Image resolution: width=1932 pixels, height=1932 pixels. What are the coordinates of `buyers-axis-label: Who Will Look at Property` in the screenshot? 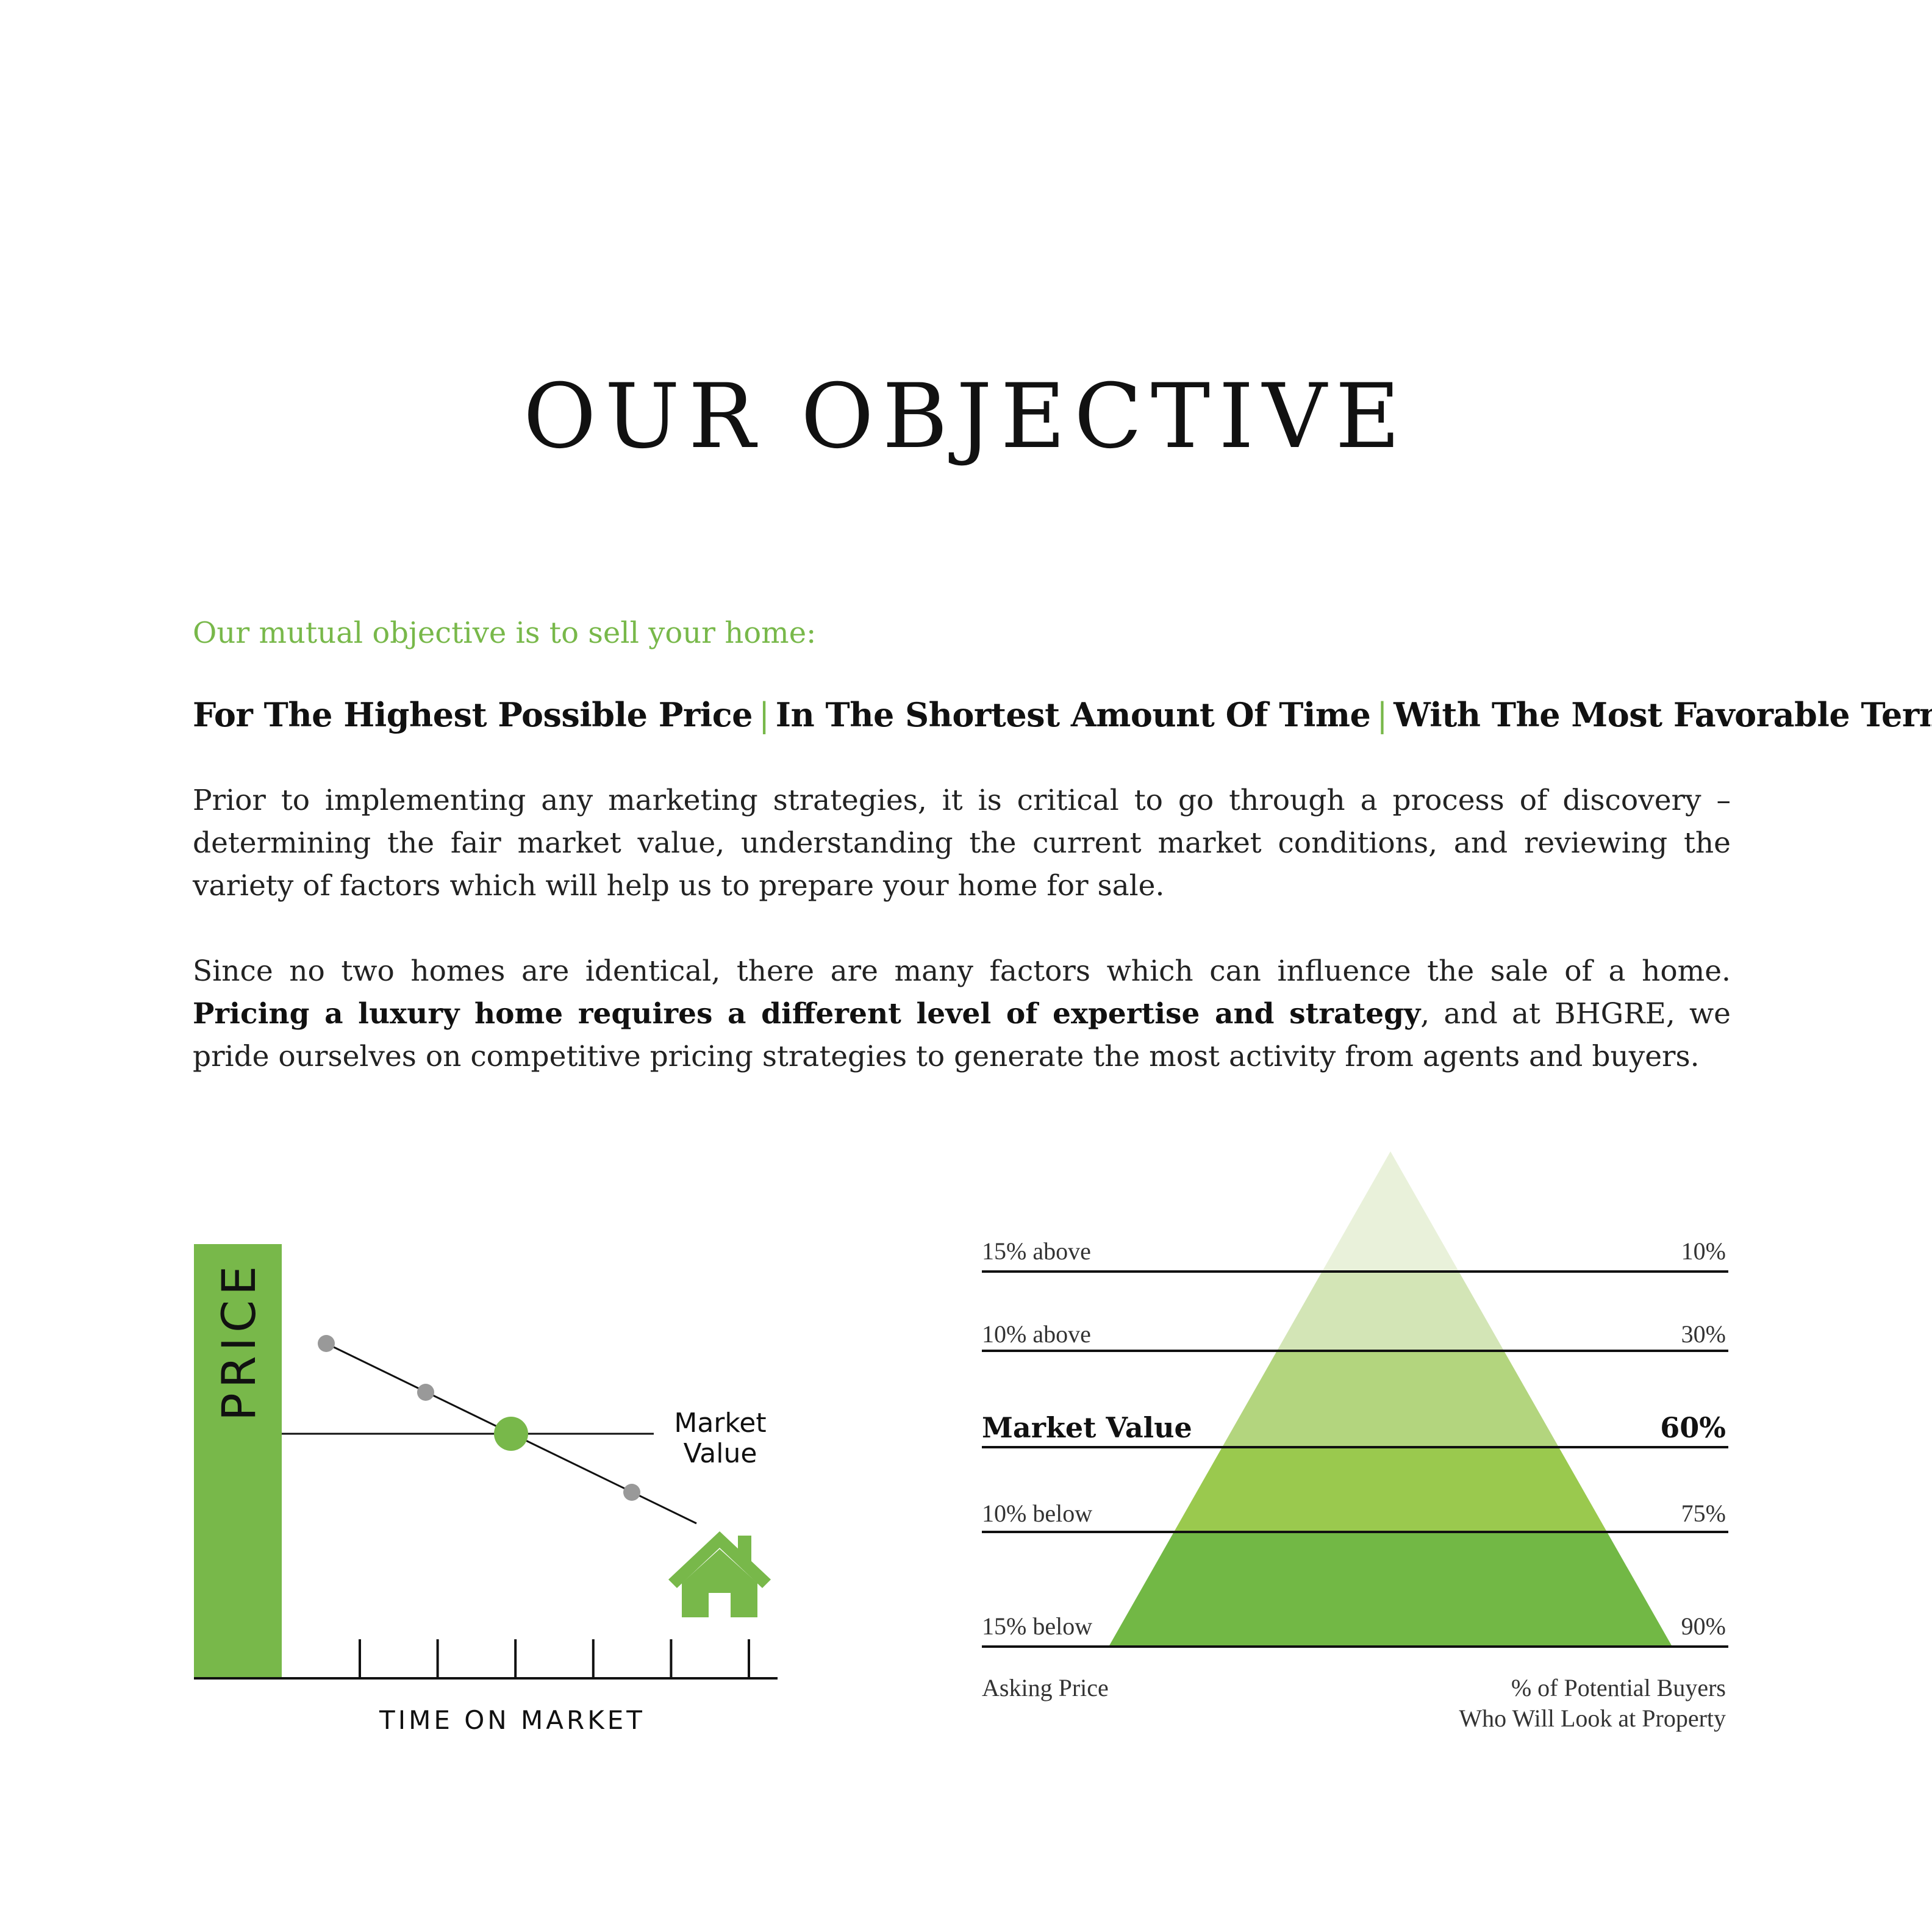 It's located at (1592, 1718).